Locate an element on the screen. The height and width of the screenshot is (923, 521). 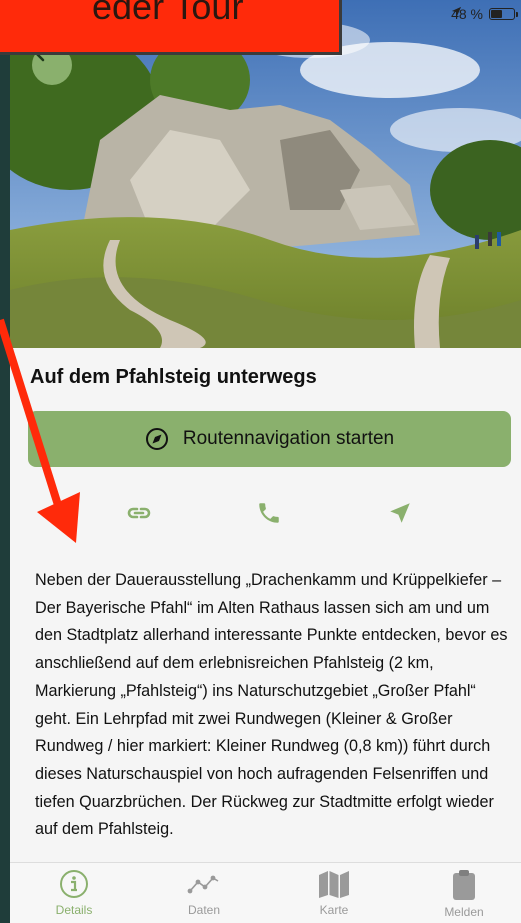
clipboard-icon is located at coordinates (464, 885).